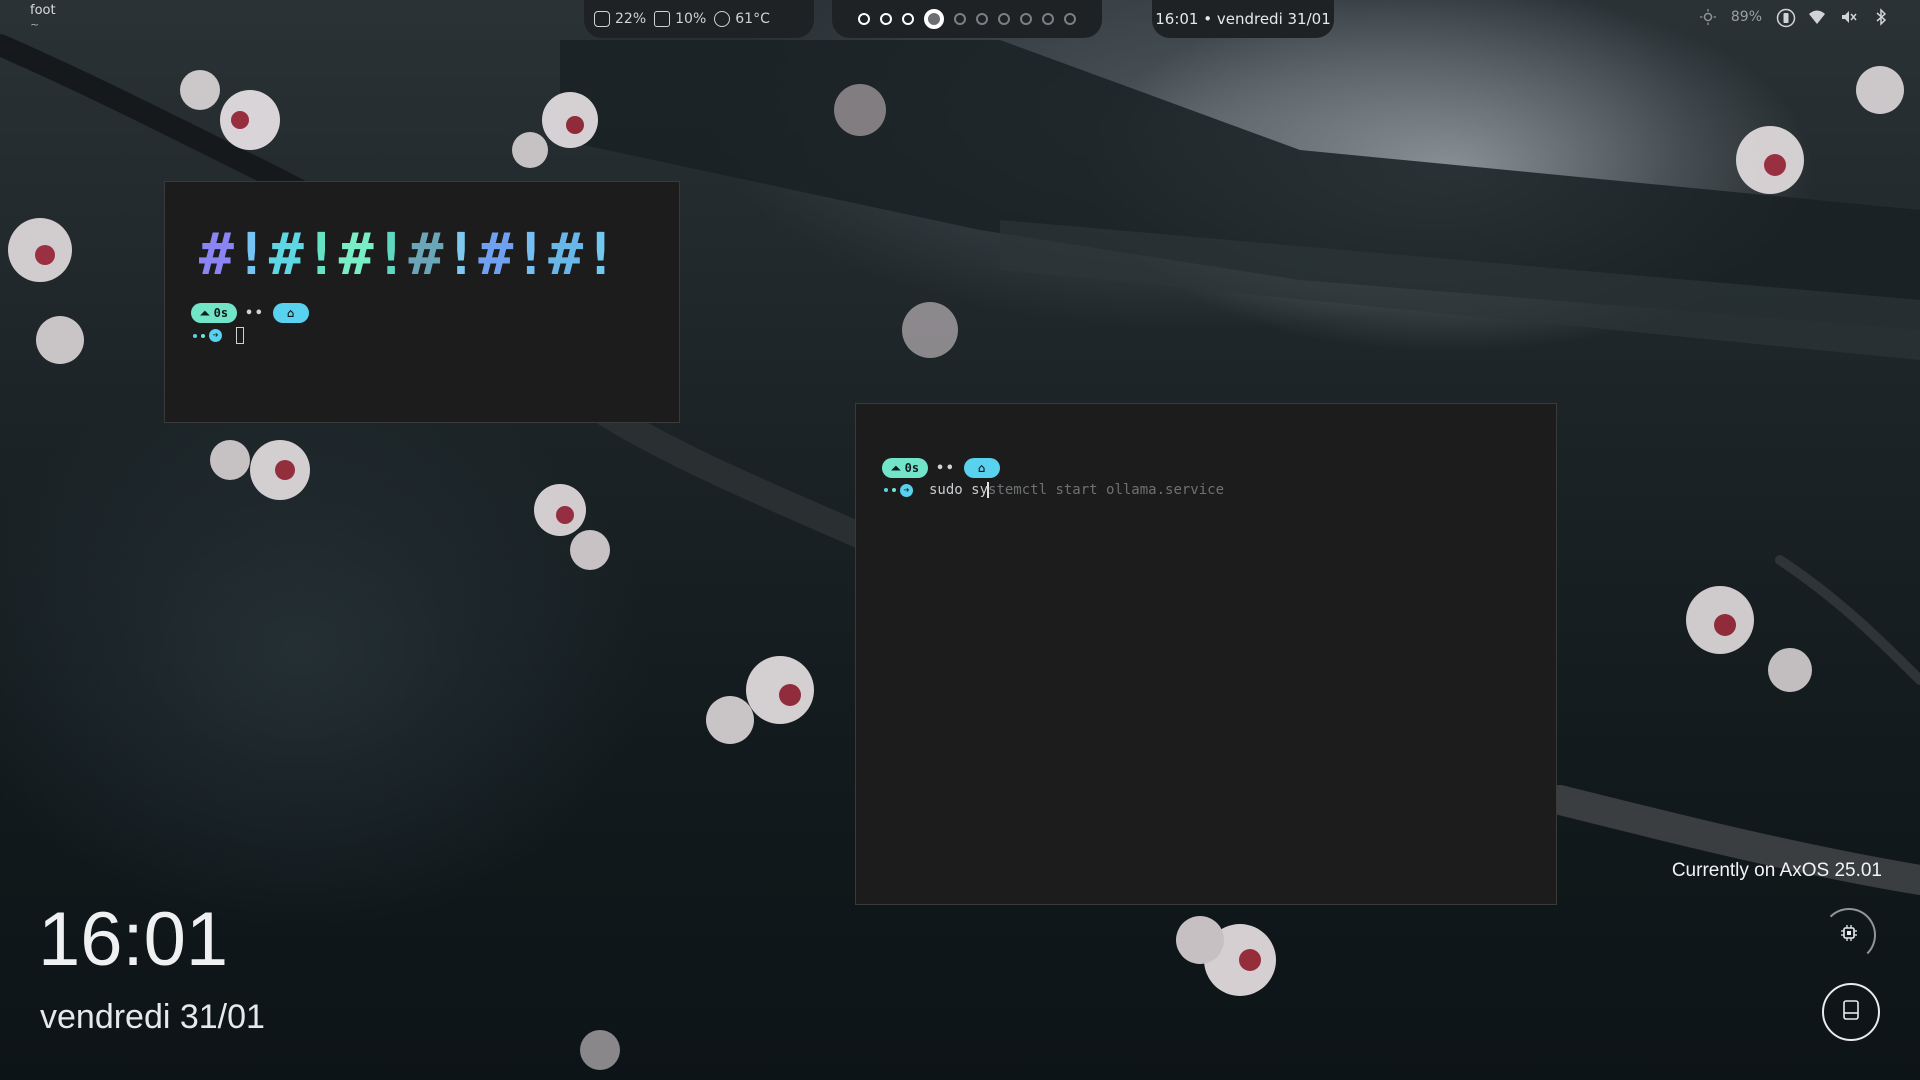 Image resolution: width=1920 pixels, height=1080 pixels. I want to click on memory-value: 10%, so click(691, 19).